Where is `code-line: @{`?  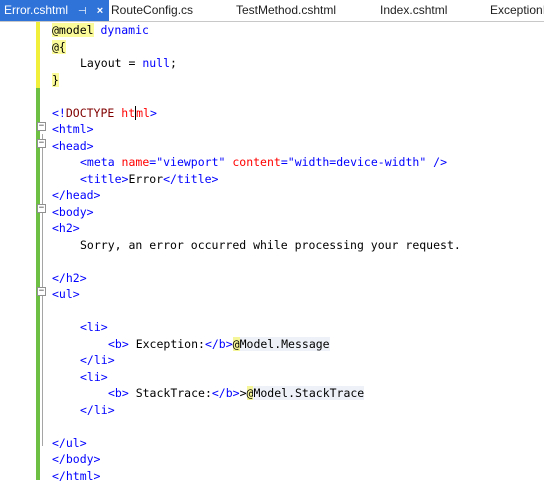 code-line: @{ is located at coordinates (298, 47).